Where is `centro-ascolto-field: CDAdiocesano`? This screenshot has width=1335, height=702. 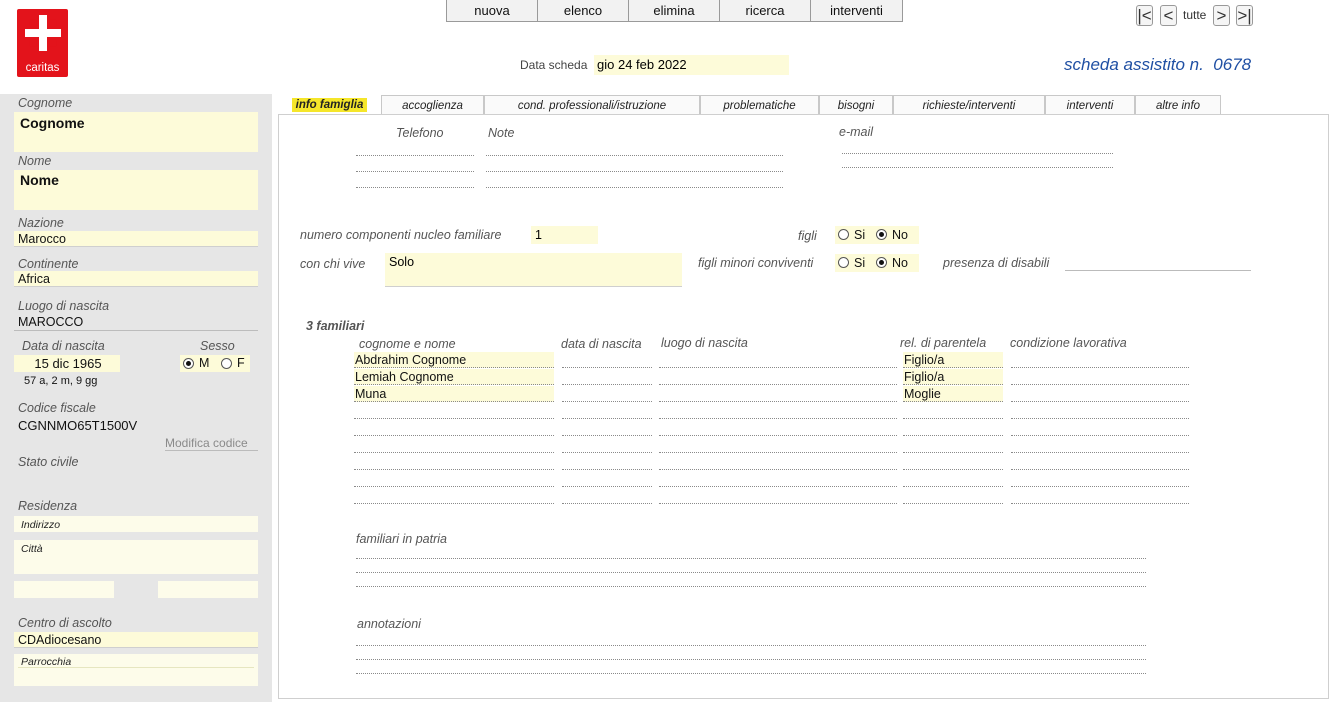 centro-ascolto-field: CDAdiocesano is located at coordinates (136, 640).